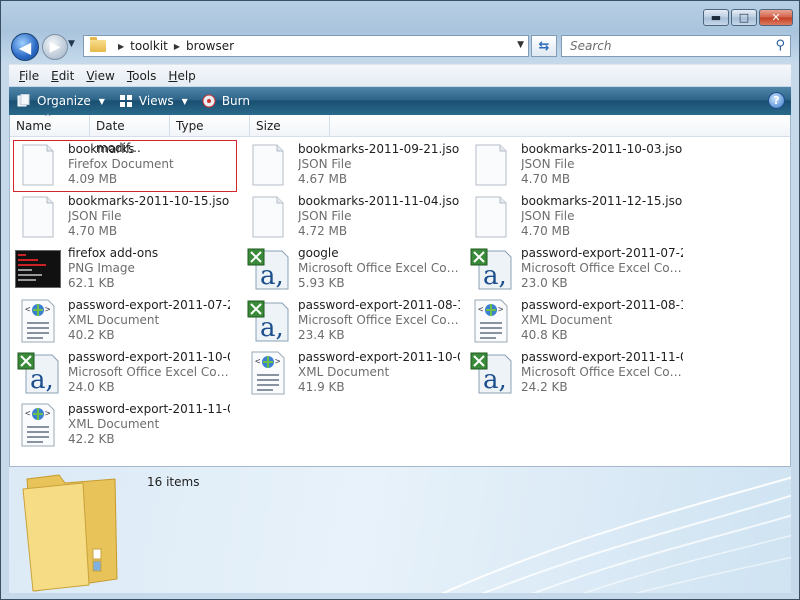  I want to click on file-size: 5.93 KB, so click(321, 283).